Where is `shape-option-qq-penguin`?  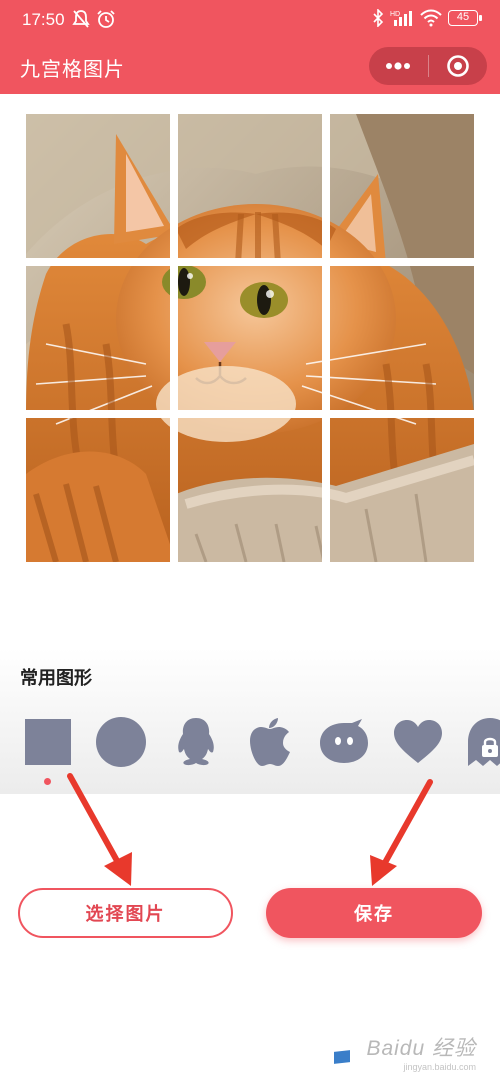
shape-option-qq-penguin is located at coordinates (196, 742).